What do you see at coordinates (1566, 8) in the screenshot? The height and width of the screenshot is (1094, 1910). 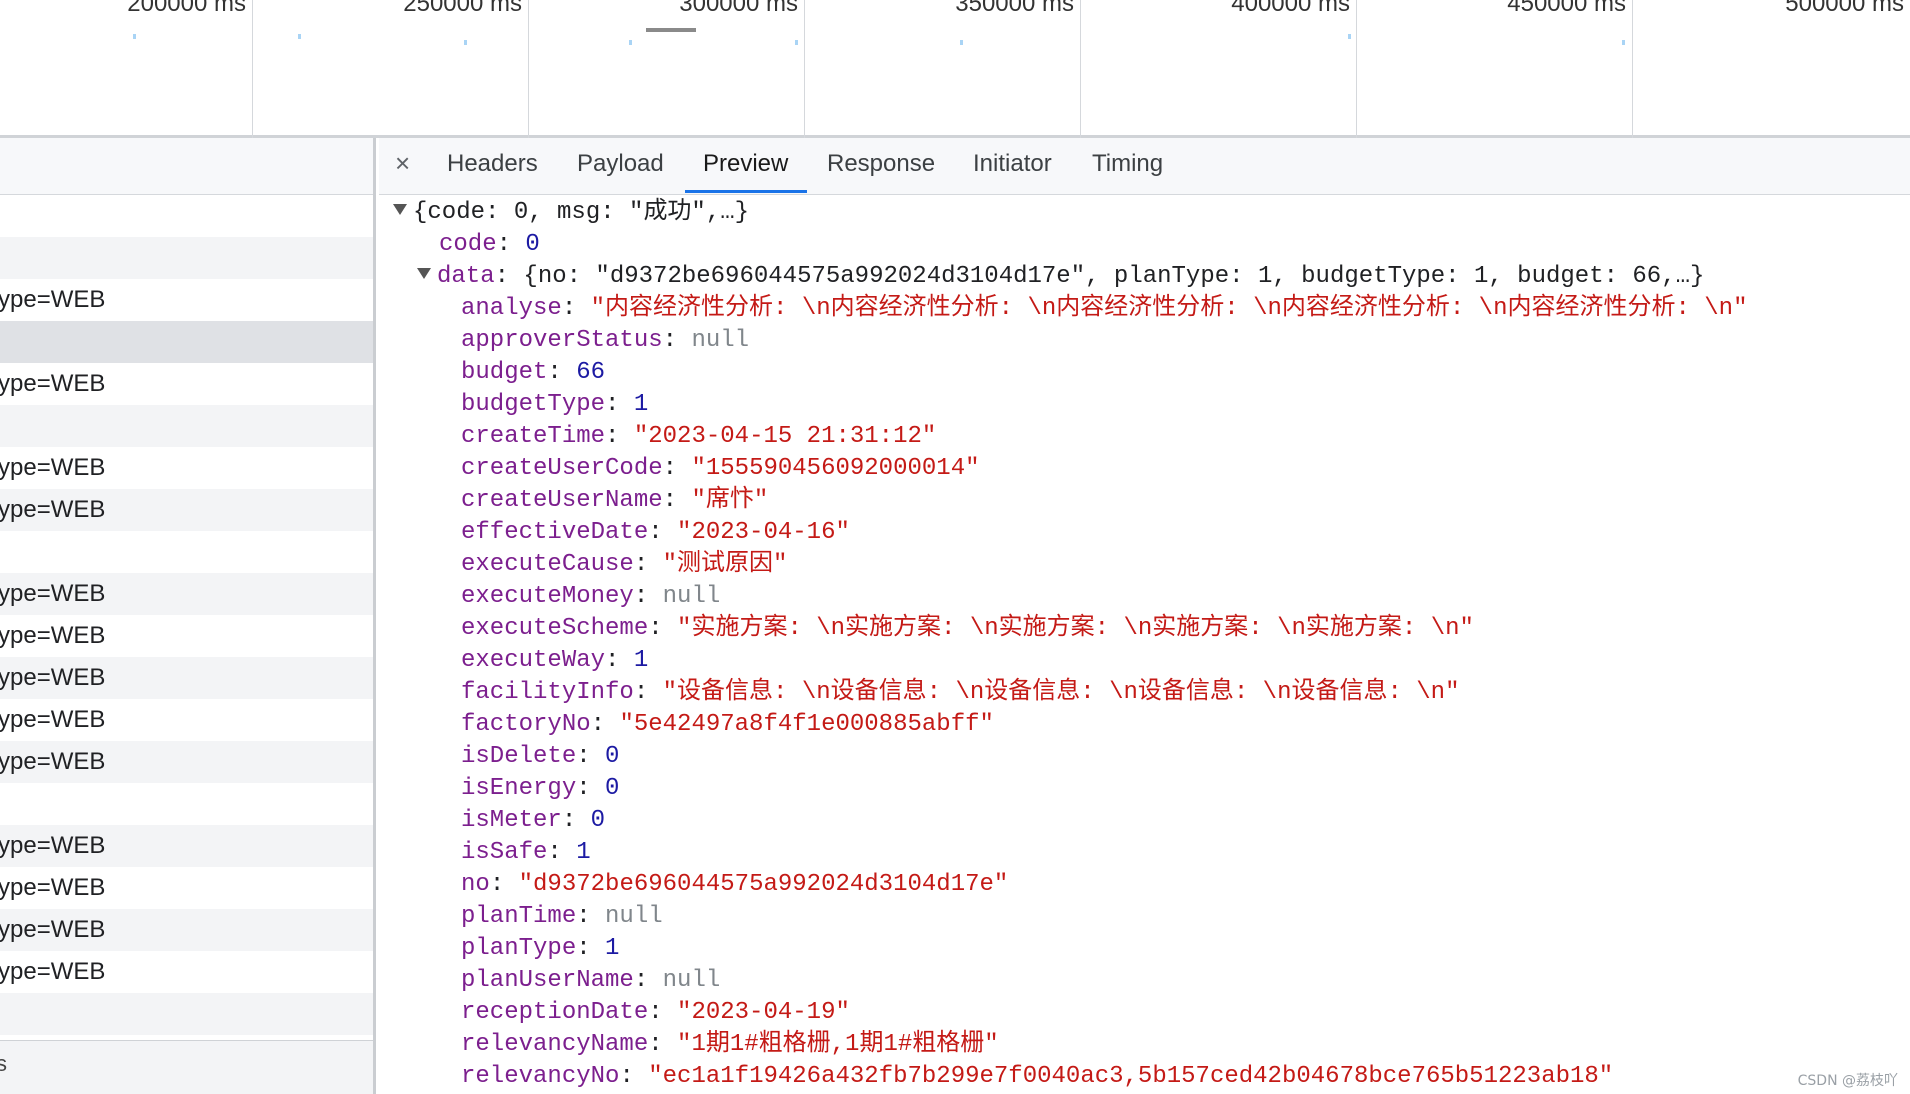 I see `timeline-label: 450000 ms` at bounding box center [1566, 8].